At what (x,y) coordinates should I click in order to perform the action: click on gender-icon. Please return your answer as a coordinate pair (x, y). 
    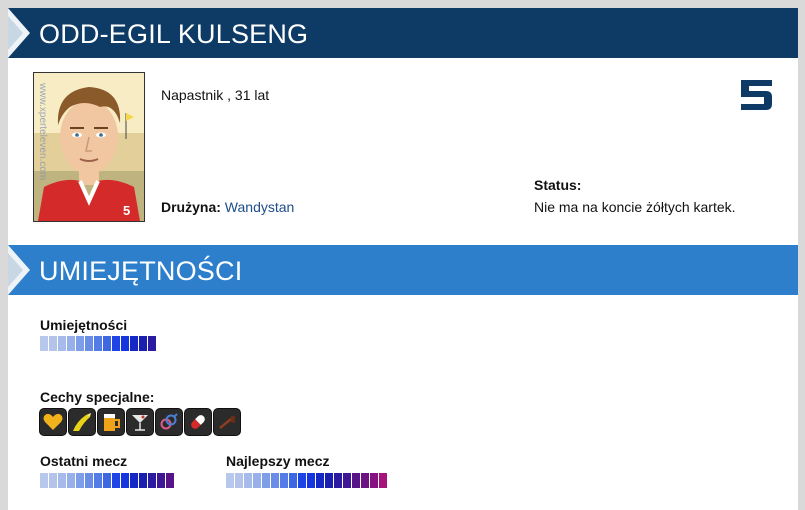
    Looking at the image, I should click on (169, 422).